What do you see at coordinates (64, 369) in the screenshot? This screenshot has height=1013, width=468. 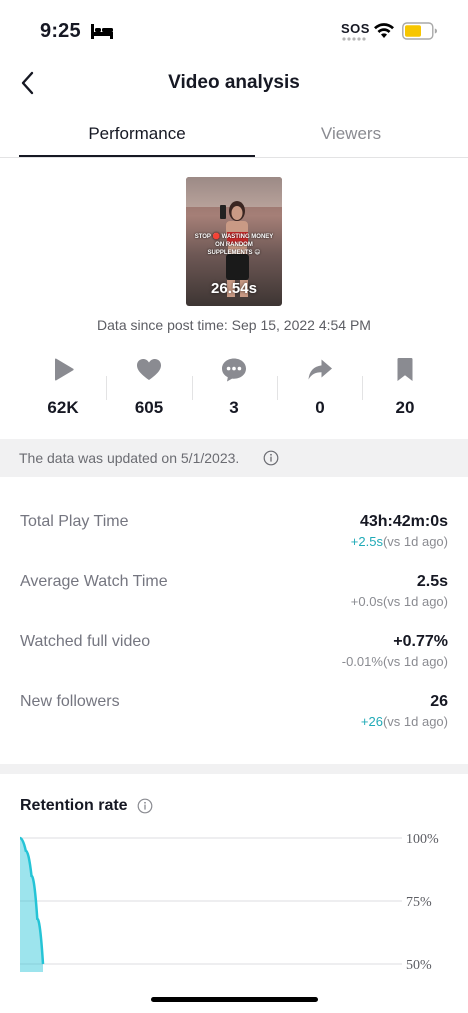 I see `play-icon` at bounding box center [64, 369].